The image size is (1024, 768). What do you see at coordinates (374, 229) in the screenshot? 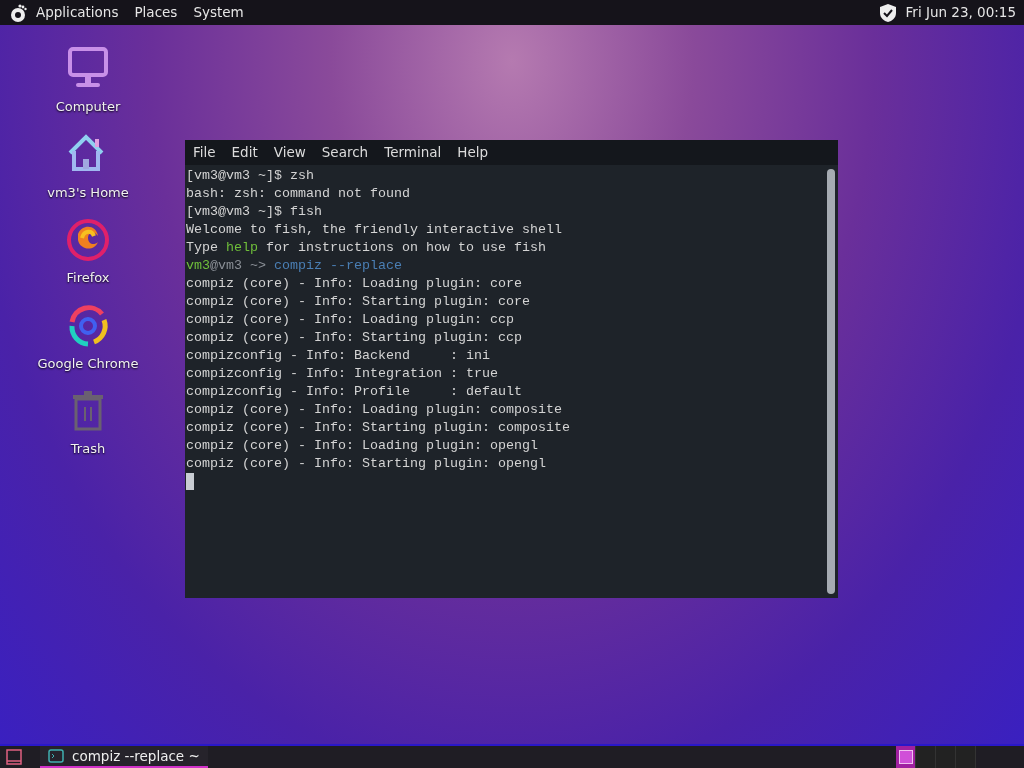
I see `terminal-line: Welcome to fish, the friendly interactive shell` at bounding box center [374, 229].